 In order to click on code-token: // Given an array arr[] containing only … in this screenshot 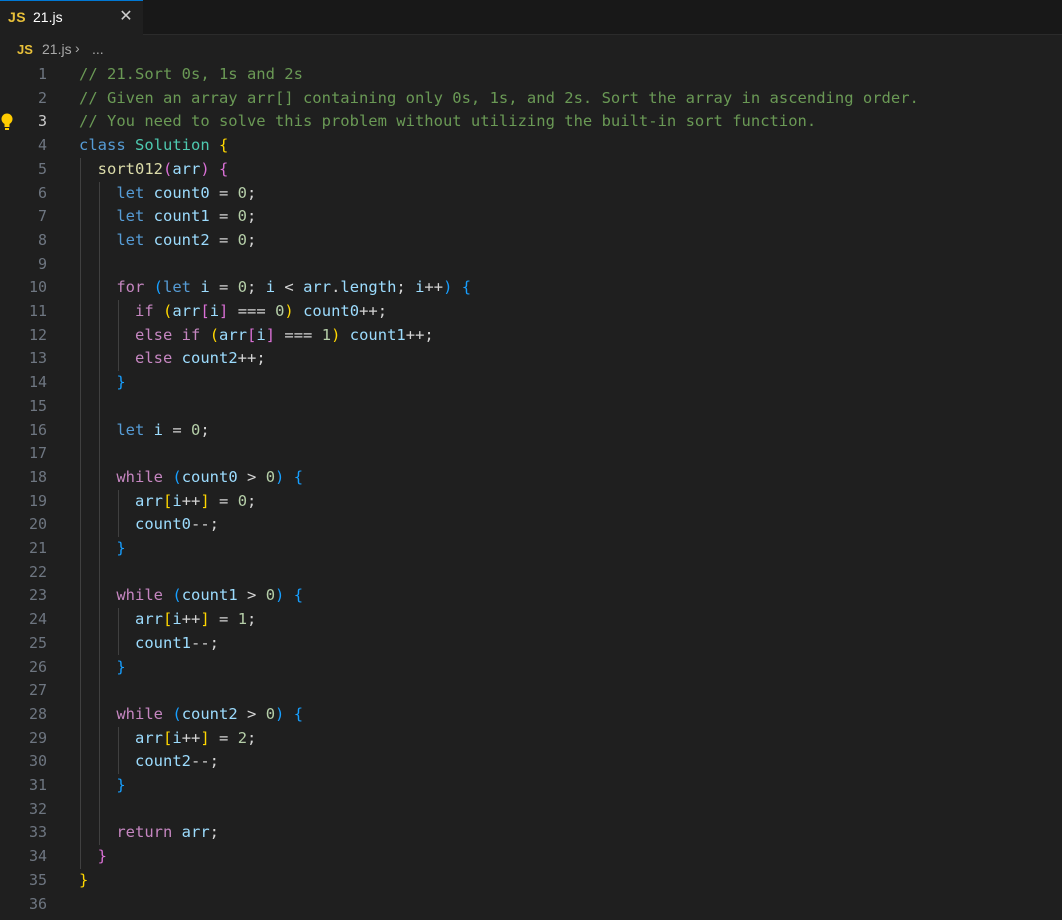, I will do `click(499, 97)`.